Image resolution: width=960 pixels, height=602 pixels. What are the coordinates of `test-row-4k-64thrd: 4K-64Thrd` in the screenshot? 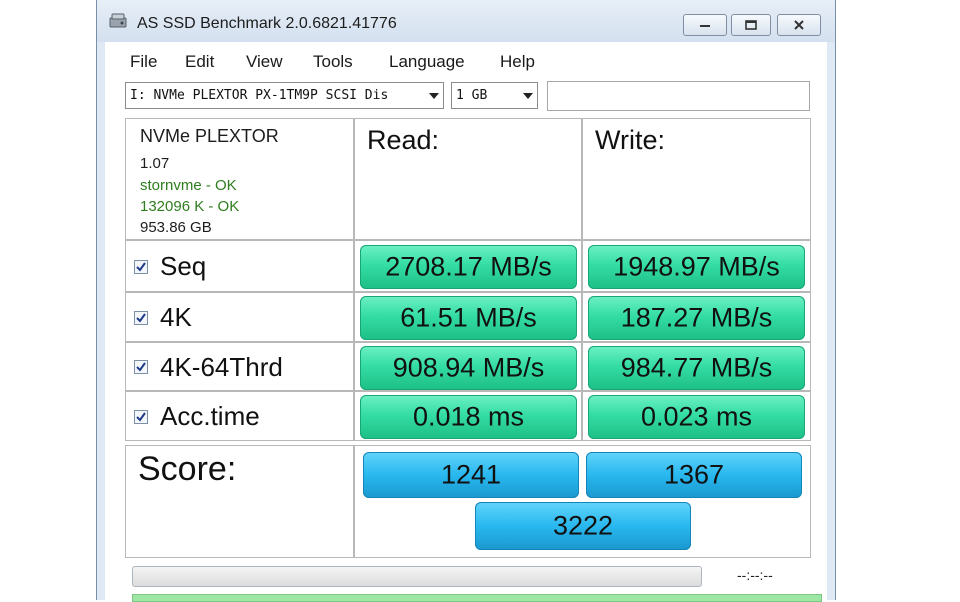 It's located at (239, 366).